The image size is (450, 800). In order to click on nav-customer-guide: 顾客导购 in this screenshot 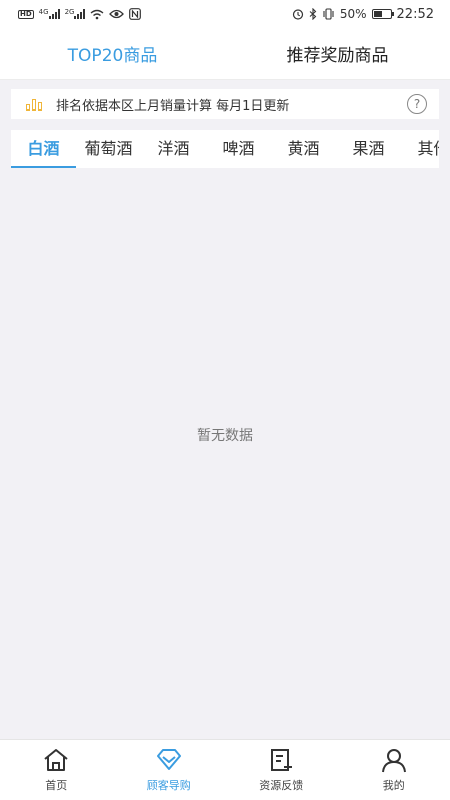, I will do `click(169, 770)`.